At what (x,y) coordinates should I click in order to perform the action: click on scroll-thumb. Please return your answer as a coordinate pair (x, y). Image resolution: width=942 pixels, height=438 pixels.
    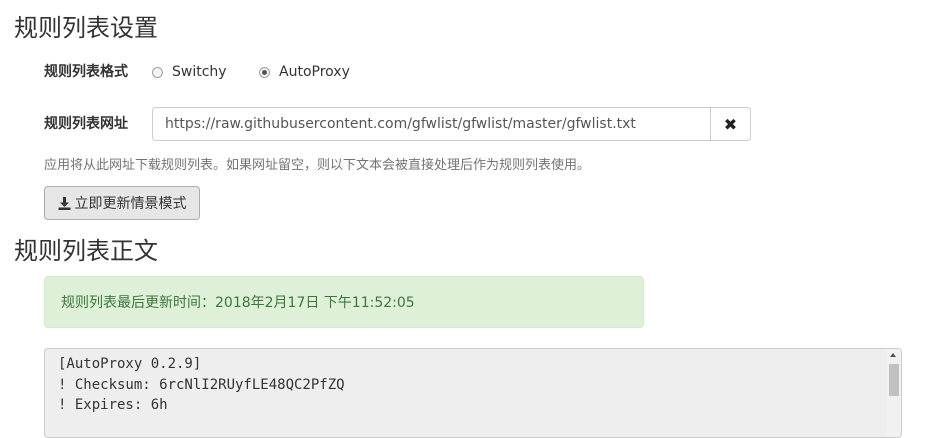
    Looking at the image, I should click on (894, 380).